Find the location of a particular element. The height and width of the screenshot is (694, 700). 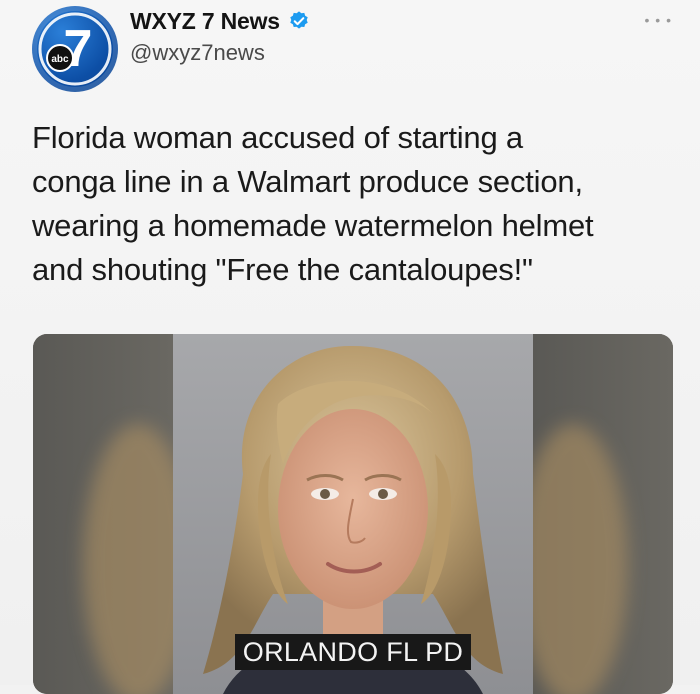

more-options-icon: • • • is located at coordinates (658, 20).